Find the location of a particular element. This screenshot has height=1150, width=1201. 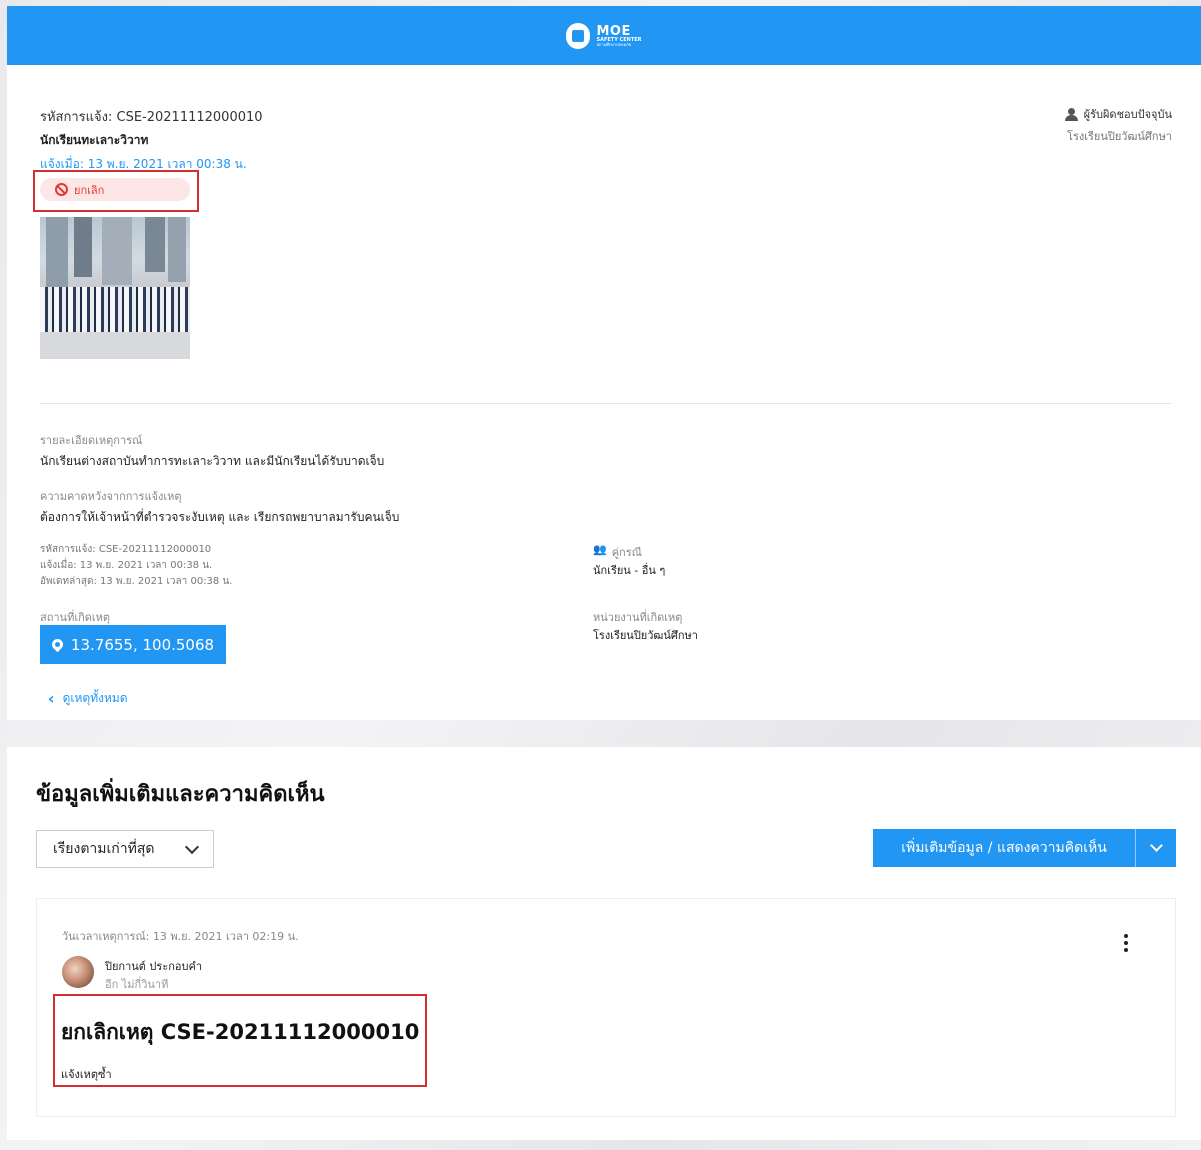

responsible-org: โรงเรียนปิยวัฒน์ศึกษา is located at coordinates (1119, 136).